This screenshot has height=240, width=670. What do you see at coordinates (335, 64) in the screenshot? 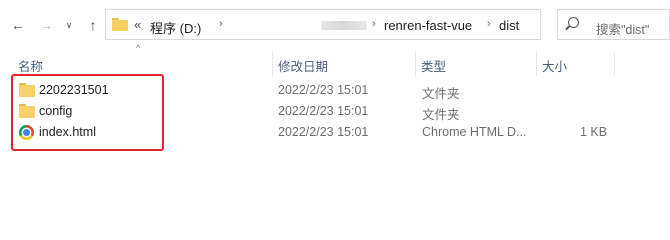
I see `column-header-row: 名称 修改日期 类型 大小` at bounding box center [335, 64].